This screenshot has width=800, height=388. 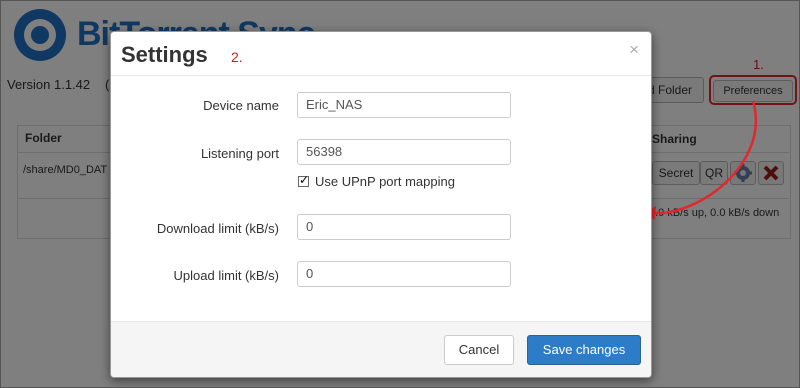 I want to click on dialog-footer: Cancel Save changes, so click(x=381, y=349).